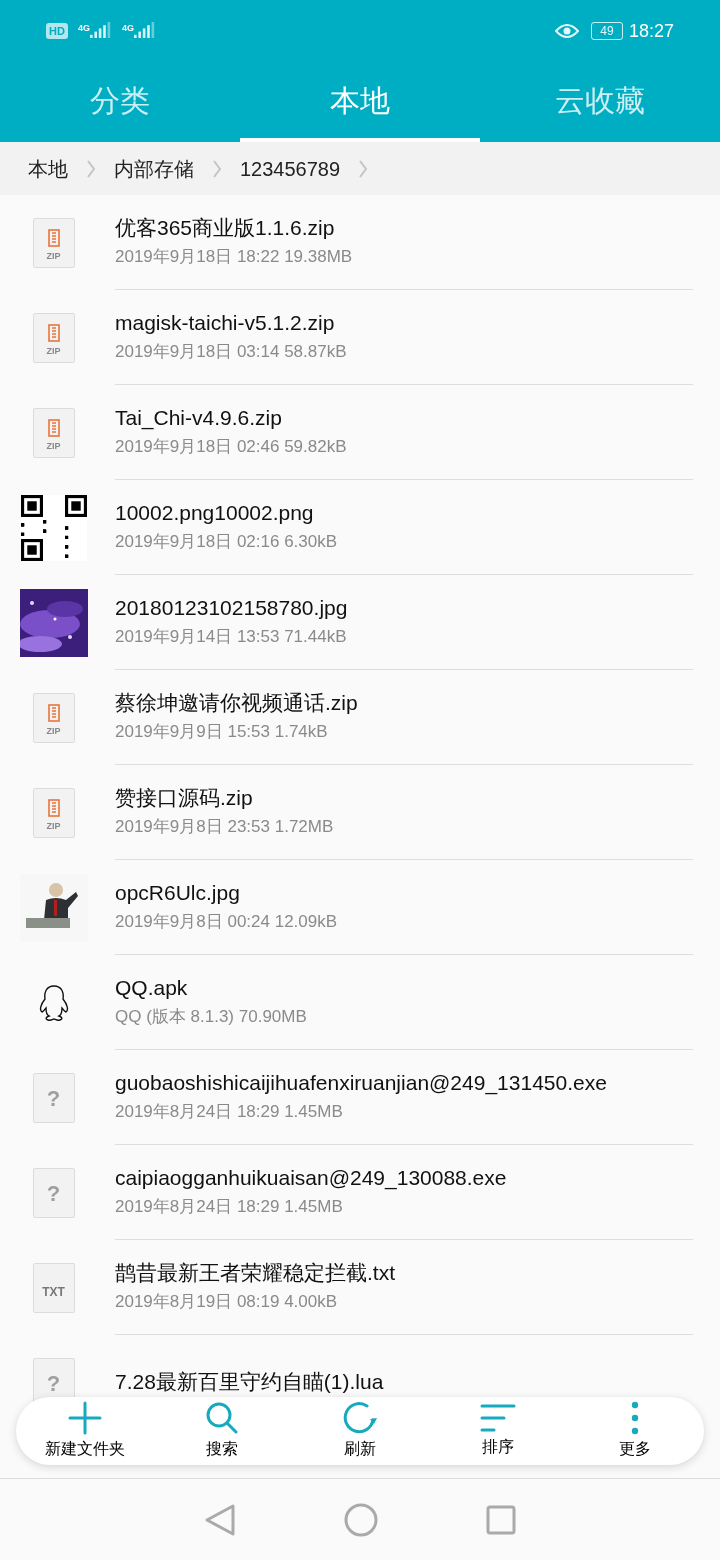  What do you see at coordinates (222, 1418) in the screenshot?
I see `search-icon` at bounding box center [222, 1418].